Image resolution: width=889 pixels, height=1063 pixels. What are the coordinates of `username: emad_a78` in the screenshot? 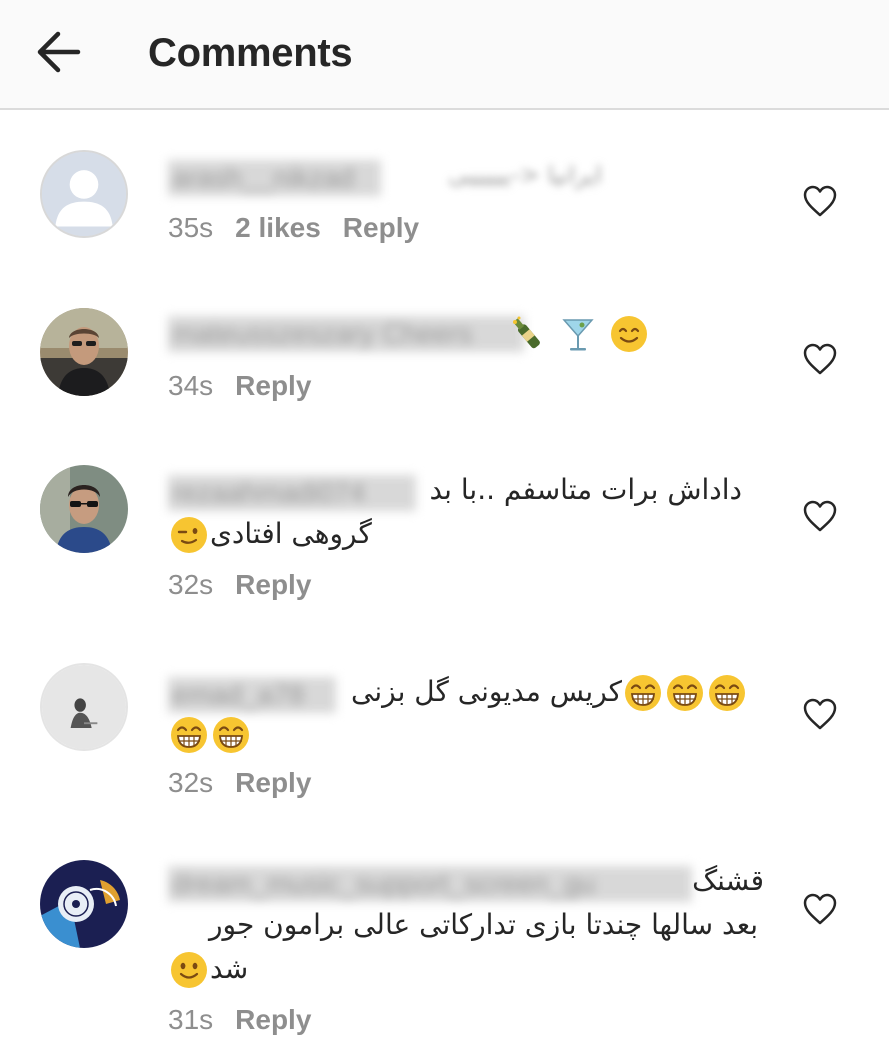 It's located at (252, 695).